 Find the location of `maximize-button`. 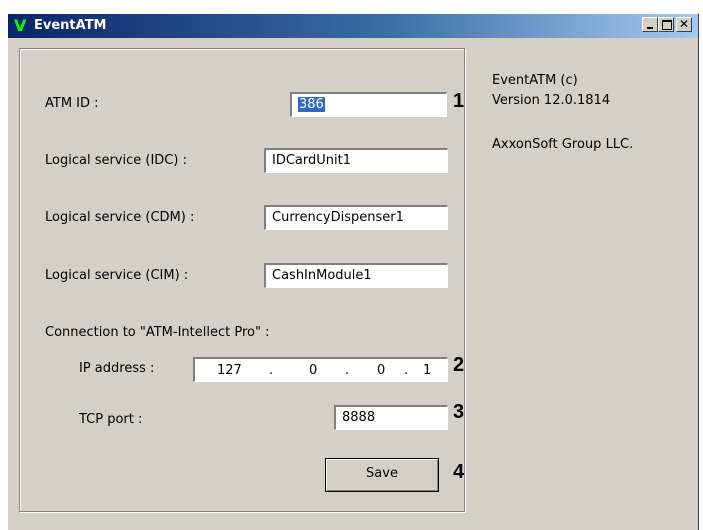

maximize-button is located at coordinates (666, 24).